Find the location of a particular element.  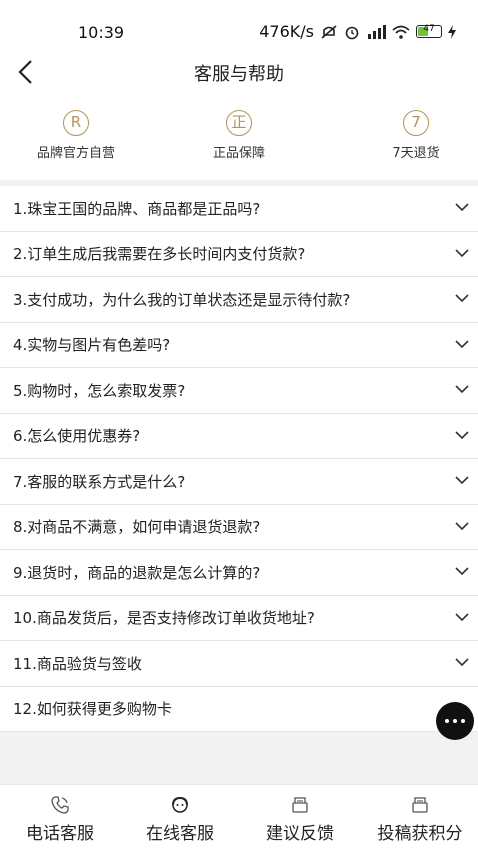

status-icons: 476K/s 47 is located at coordinates (357, 31).